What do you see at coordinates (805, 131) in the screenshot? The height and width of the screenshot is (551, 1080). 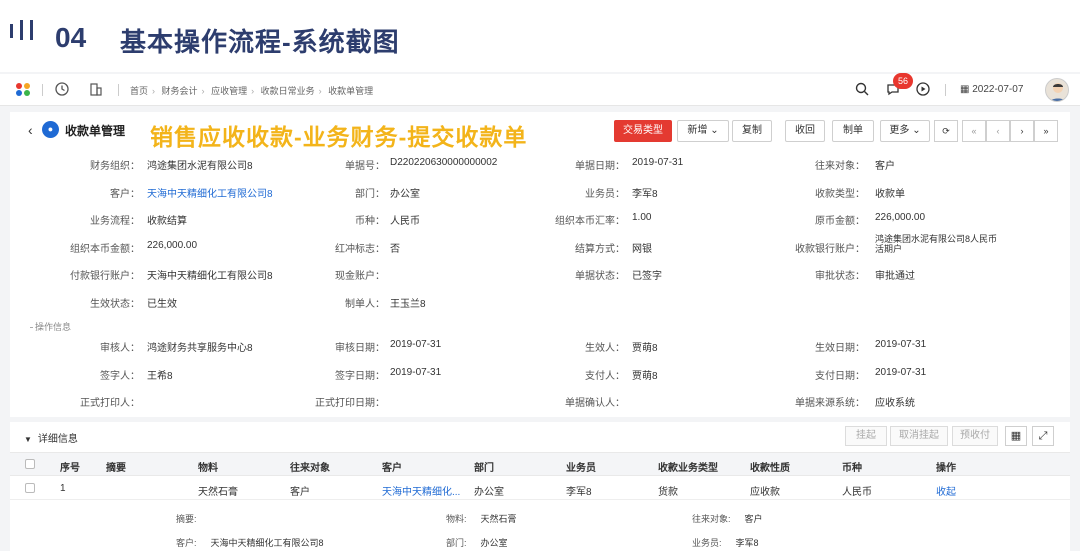 I see `receive-button: 收回` at bounding box center [805, 131].